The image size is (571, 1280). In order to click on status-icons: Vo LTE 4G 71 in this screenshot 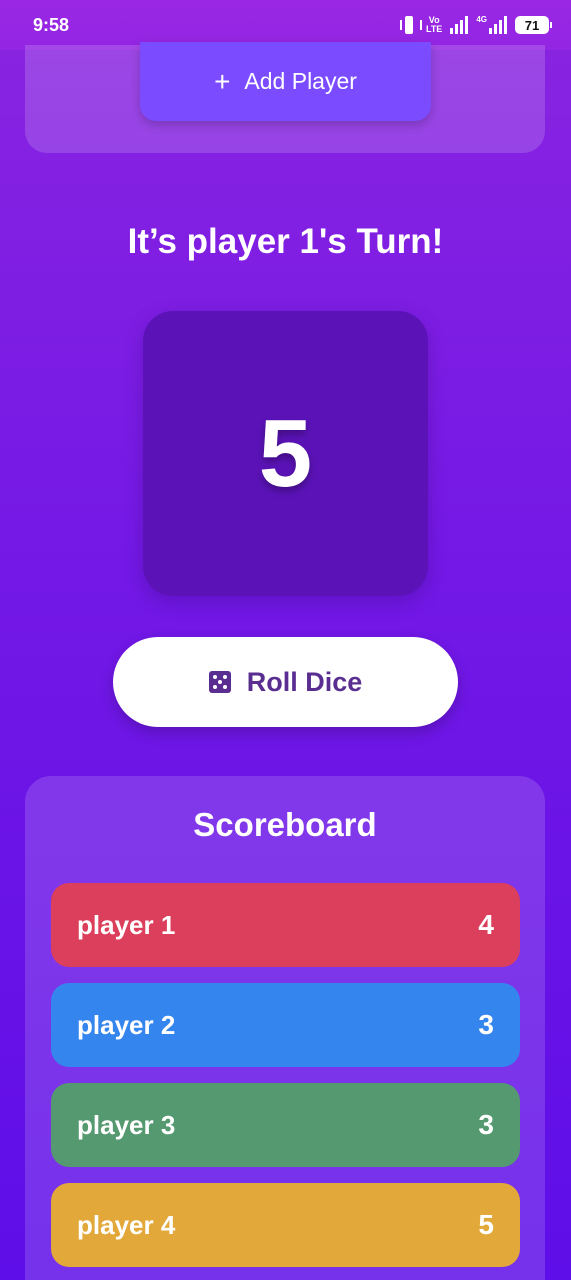, I will do `click(475, 25)`.